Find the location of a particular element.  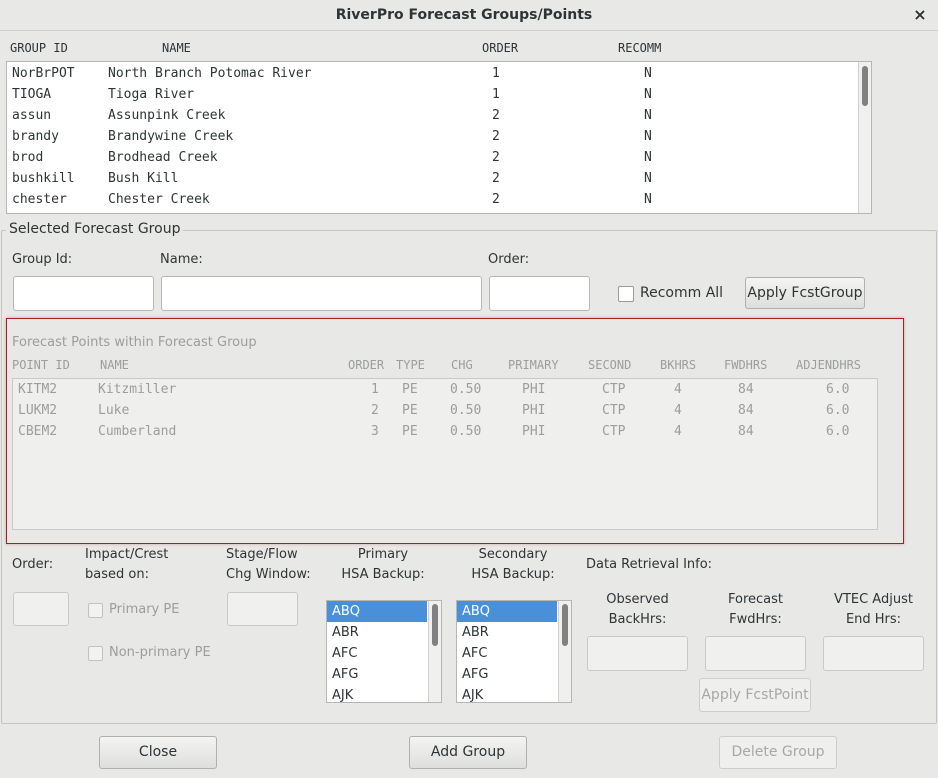

close-icon: × is located at coordinates (920, 15).